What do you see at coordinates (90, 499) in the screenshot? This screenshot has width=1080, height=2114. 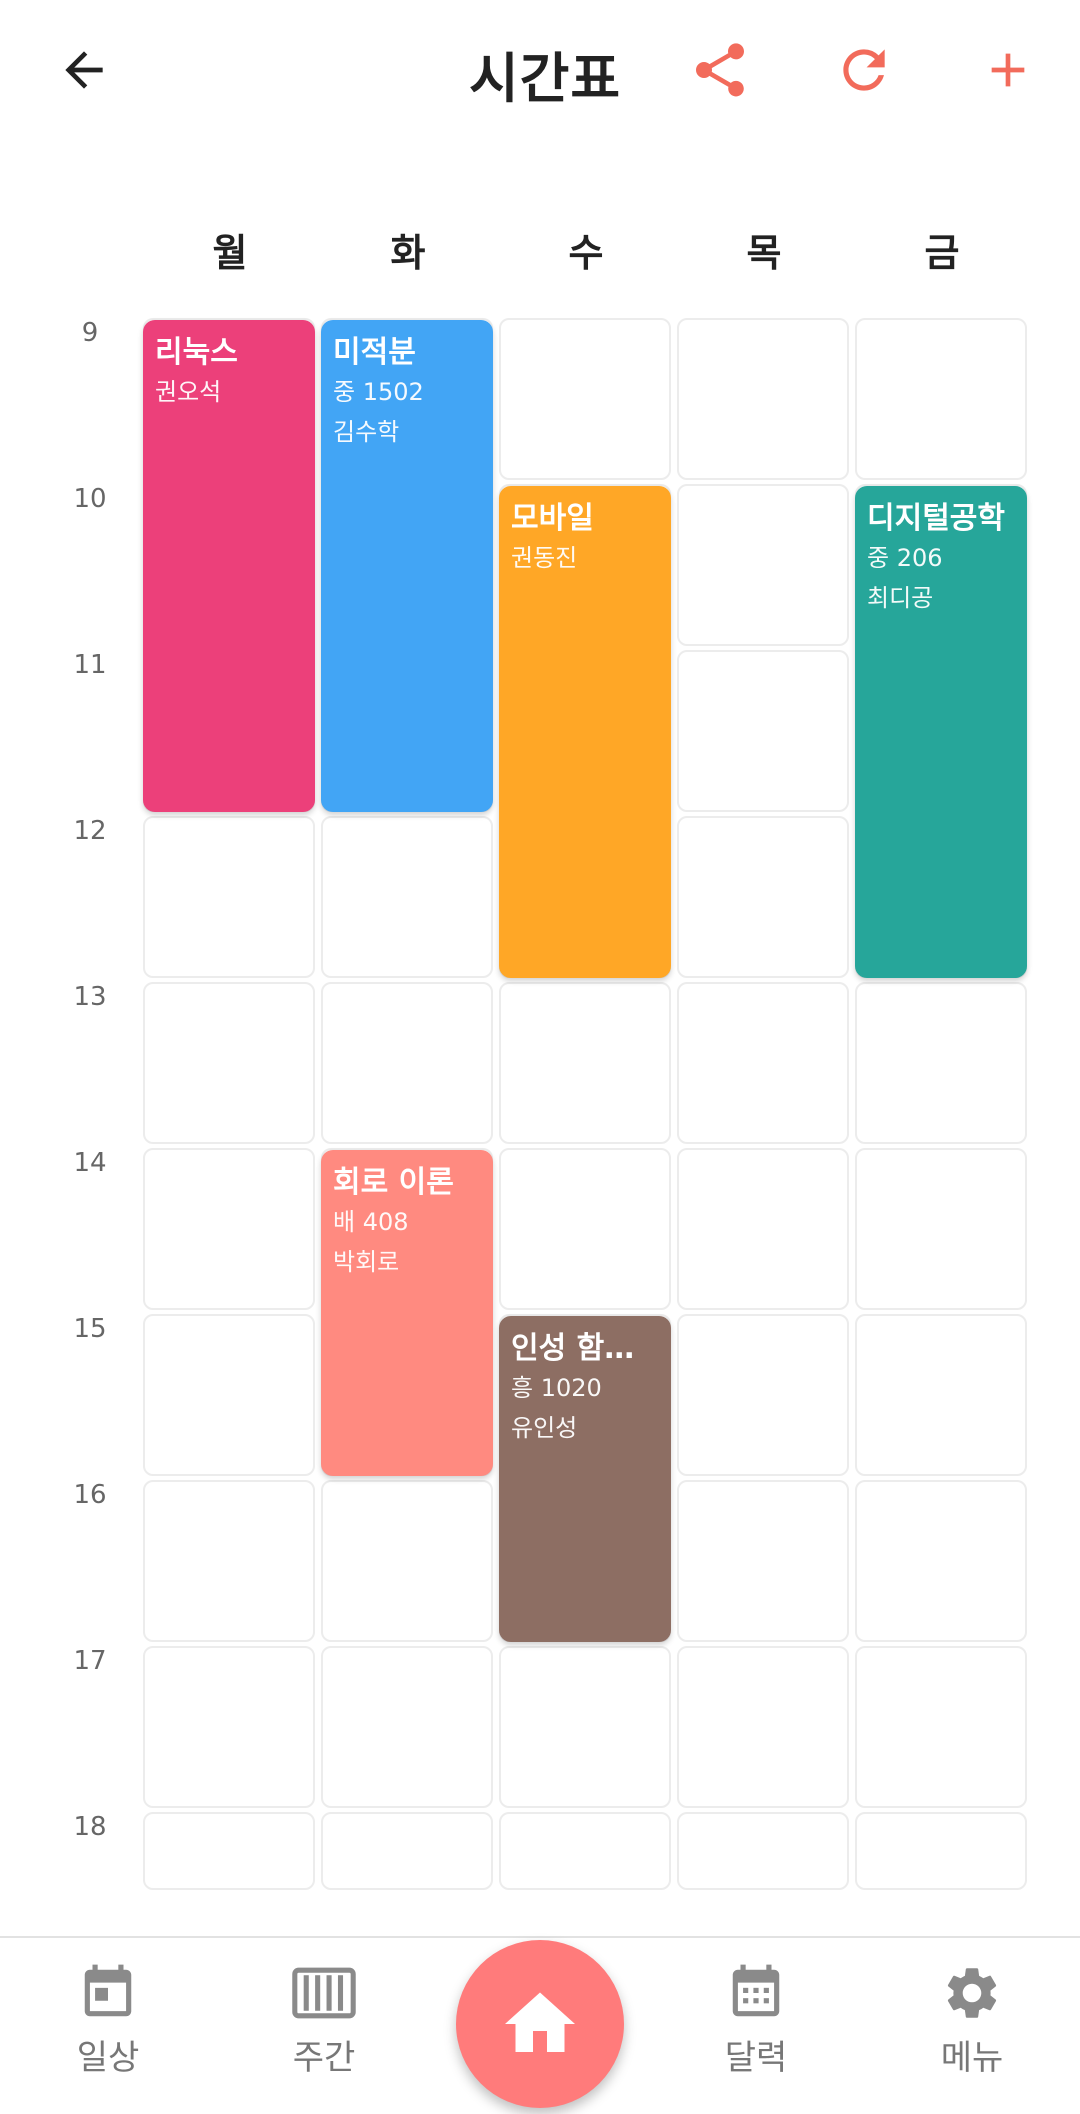 I see `hour-label: 10` at bounding box center [90, 499].